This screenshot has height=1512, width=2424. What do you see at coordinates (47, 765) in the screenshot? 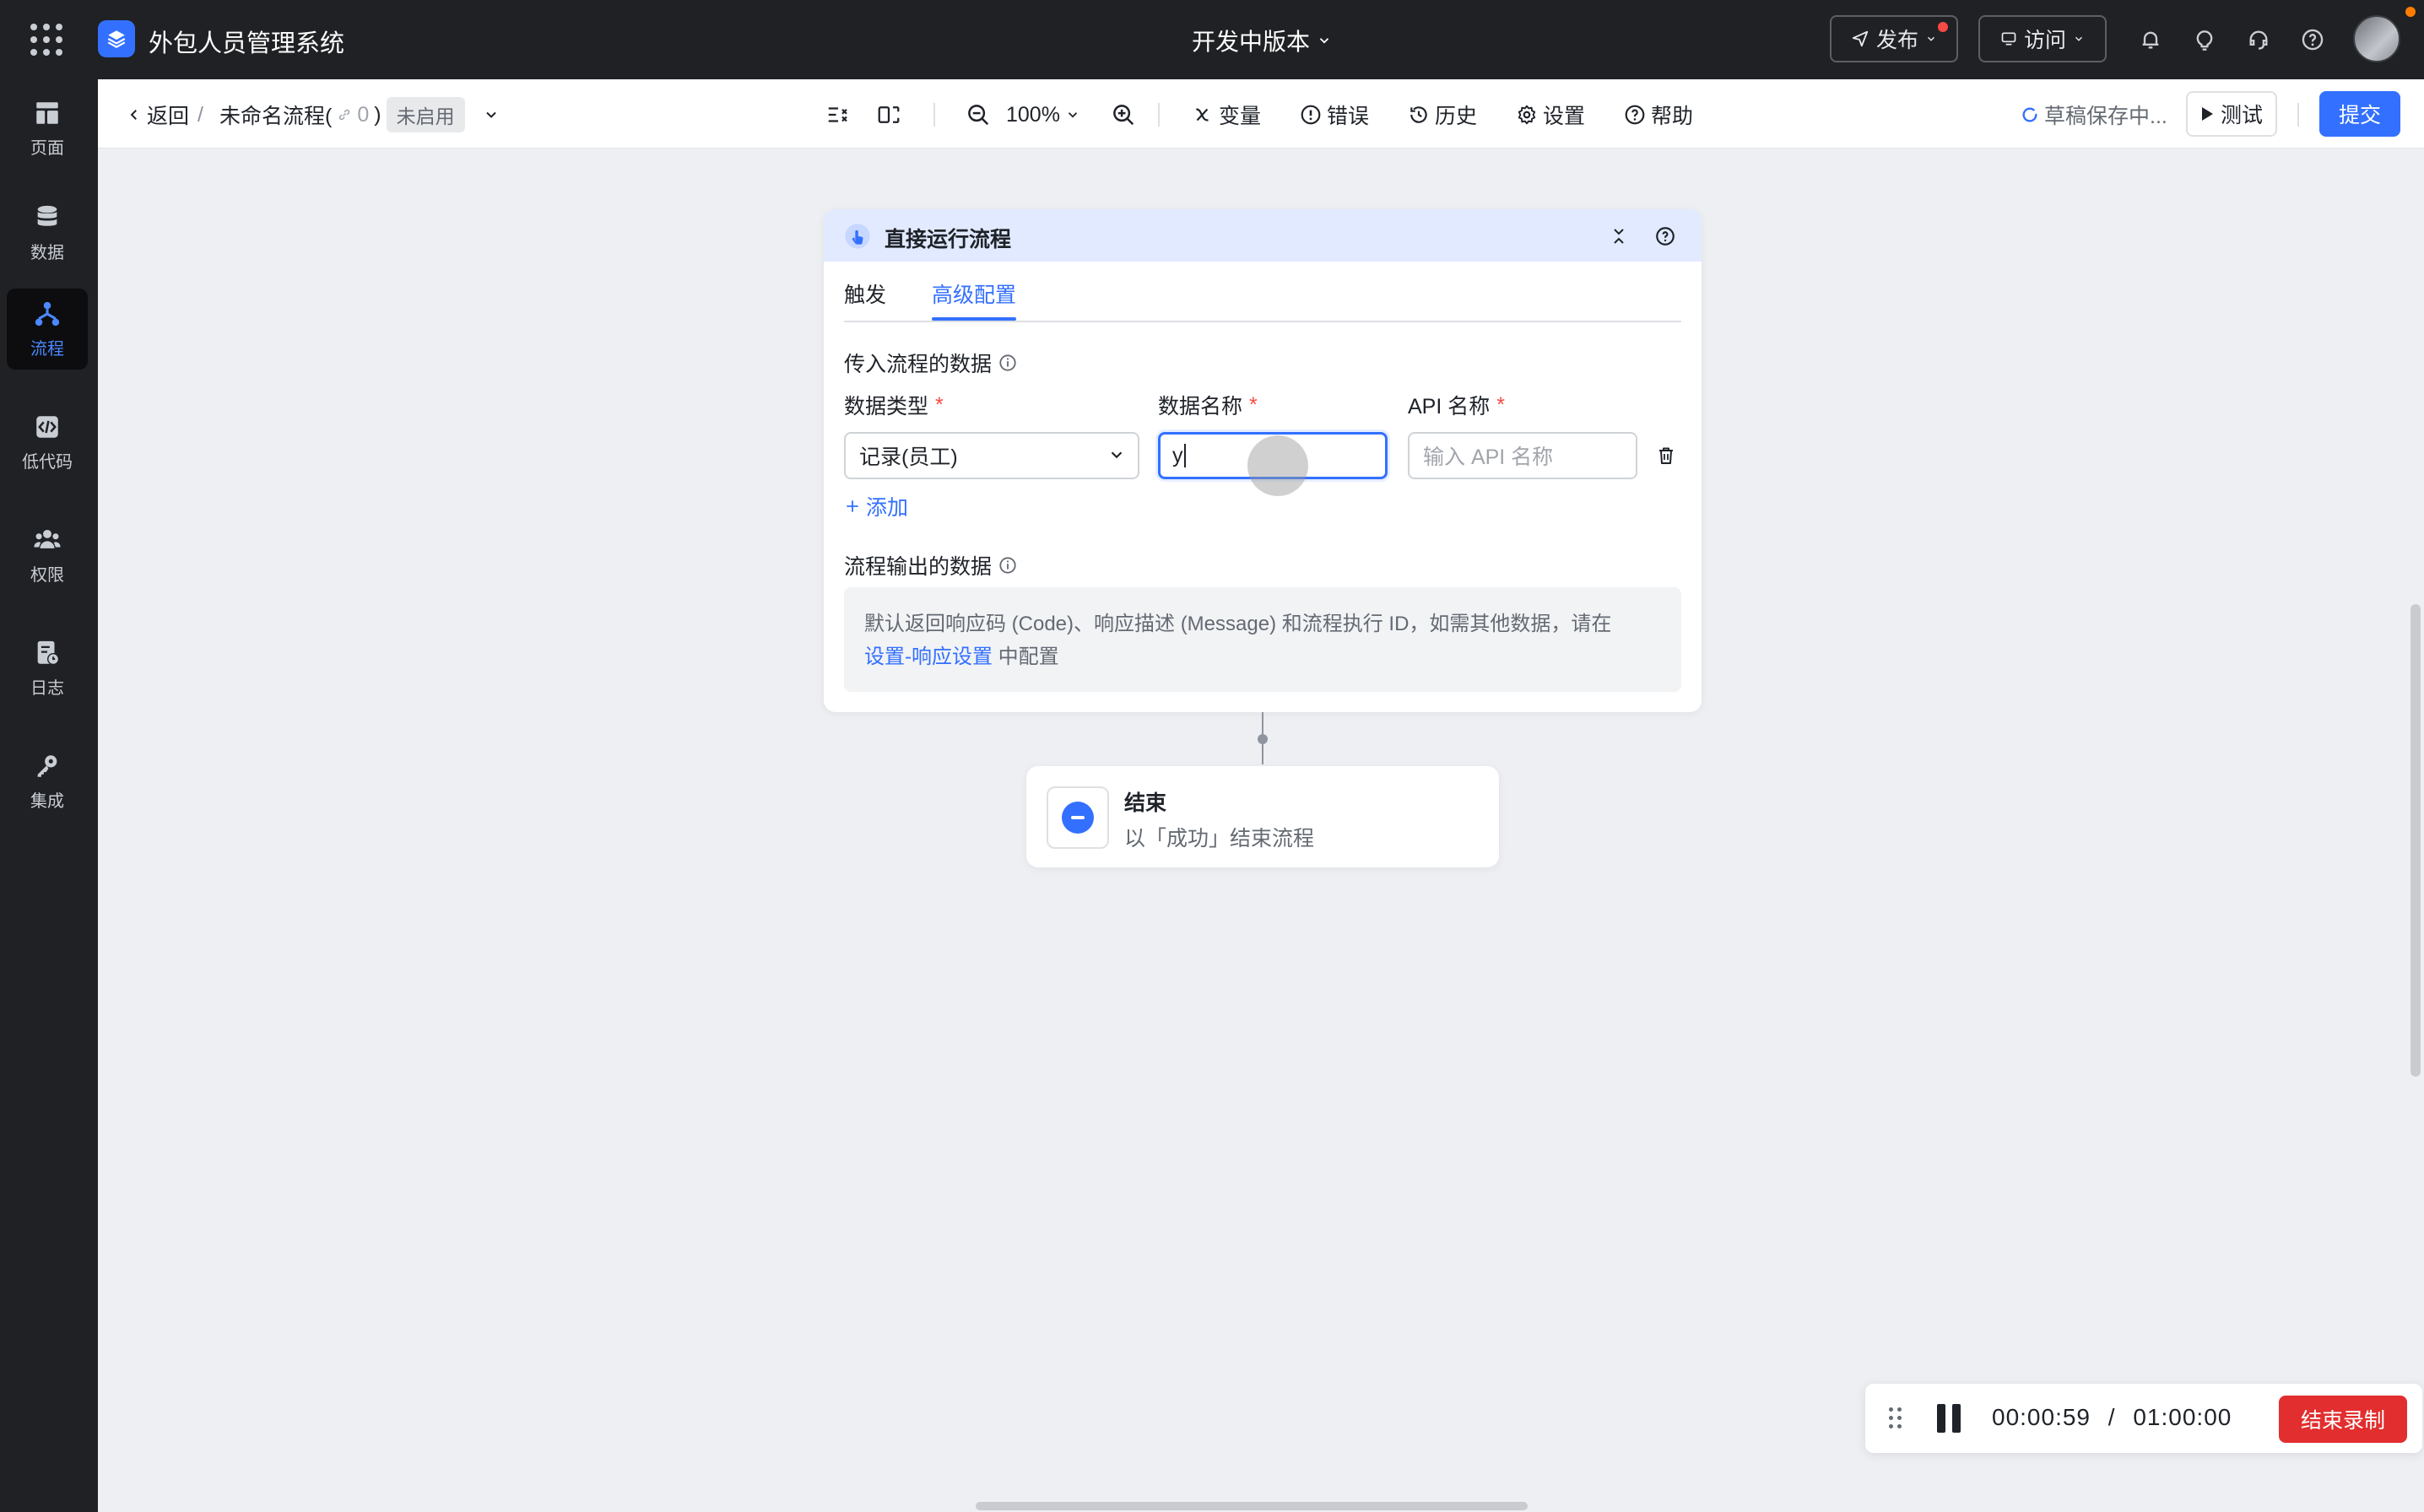
I see `key-icon` at bounding box center [47, 765].